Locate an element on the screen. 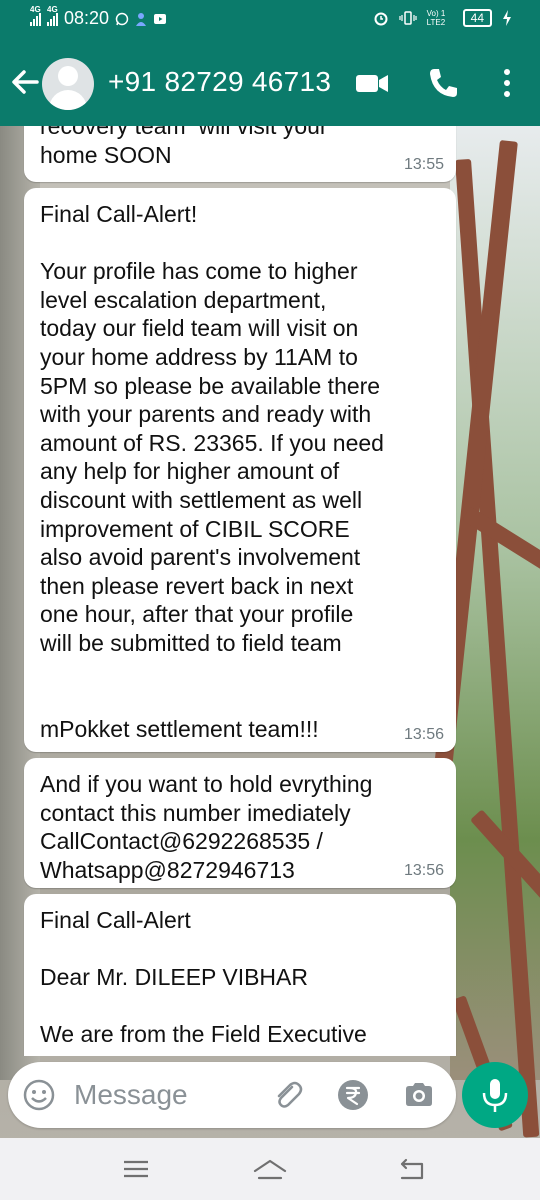 Image resolution: width=540 pixels, height=1200 pixels. recents-menu-icon is located at coordinates (136, 1169).